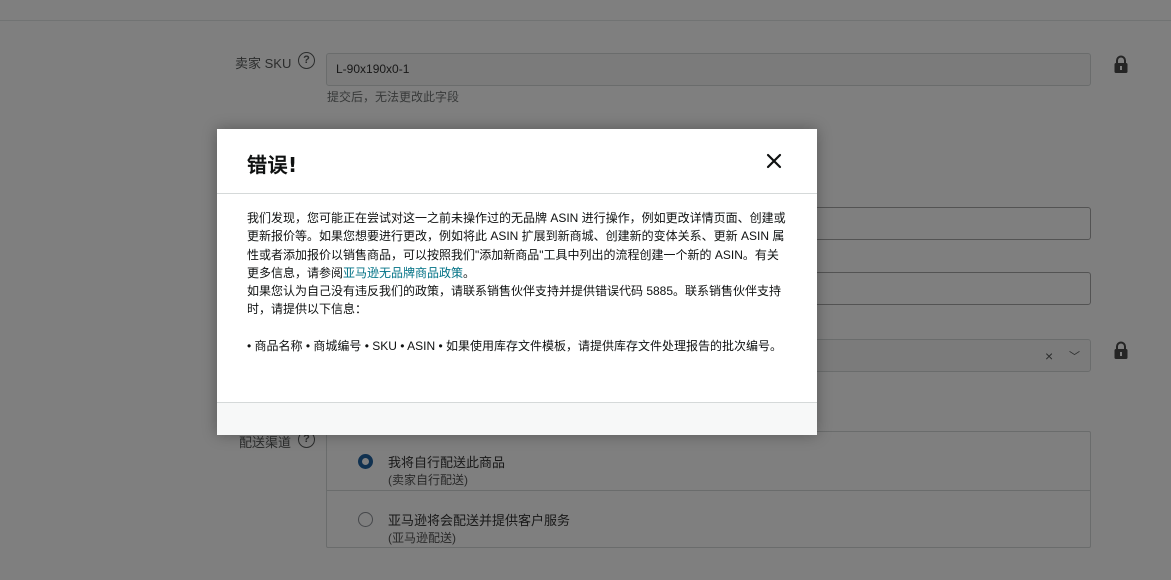 This screenshot has width=1171, height=580. Describe the element at coordinates (469, 272) in the screenshot. I see `dialog-text-end: 。` at that location.